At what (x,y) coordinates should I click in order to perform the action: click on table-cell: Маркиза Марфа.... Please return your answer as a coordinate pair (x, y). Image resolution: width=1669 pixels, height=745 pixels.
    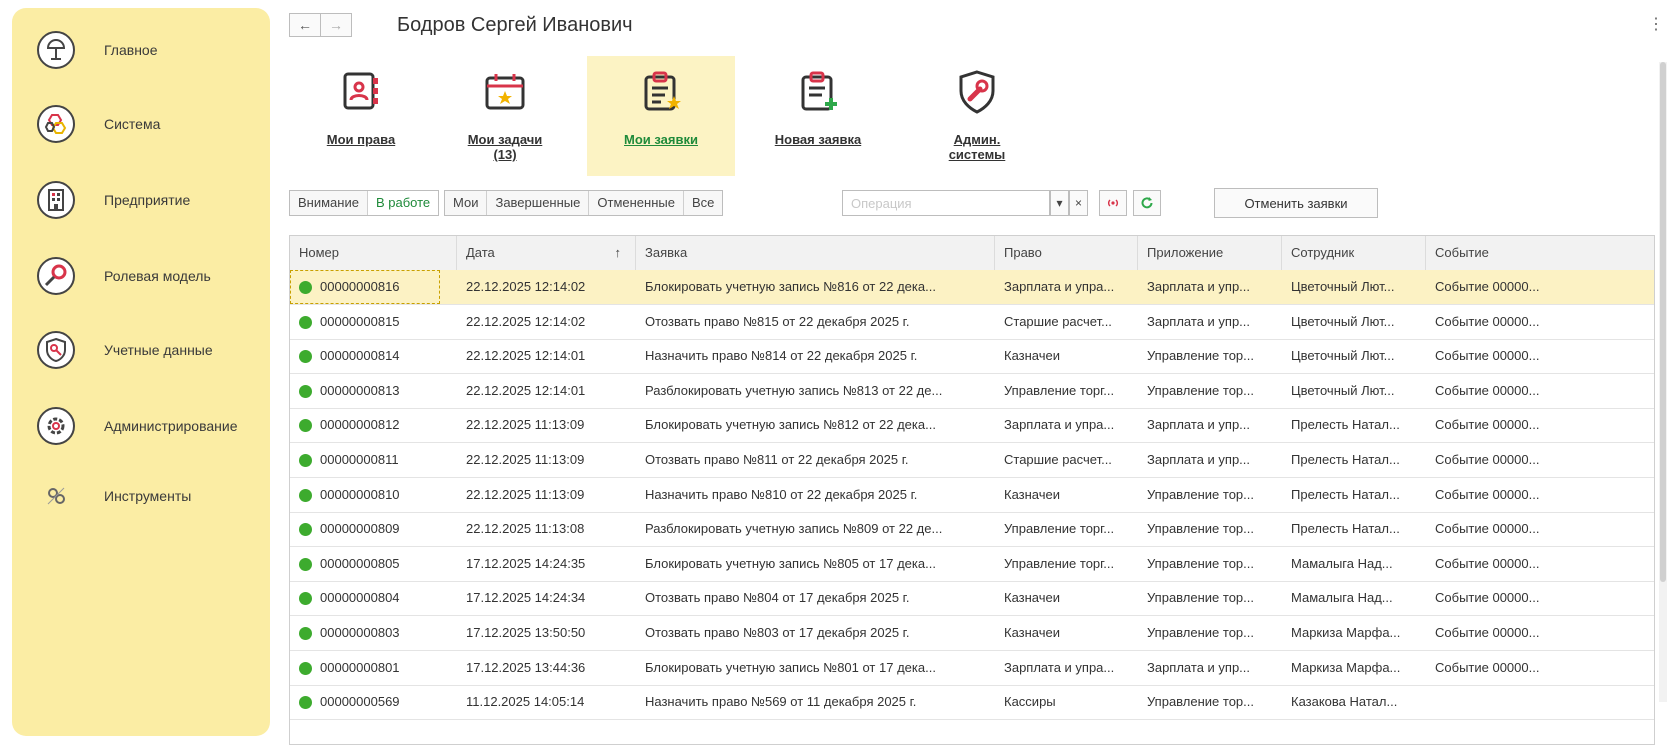
    Looking at the image, I should click on (1346, 667).